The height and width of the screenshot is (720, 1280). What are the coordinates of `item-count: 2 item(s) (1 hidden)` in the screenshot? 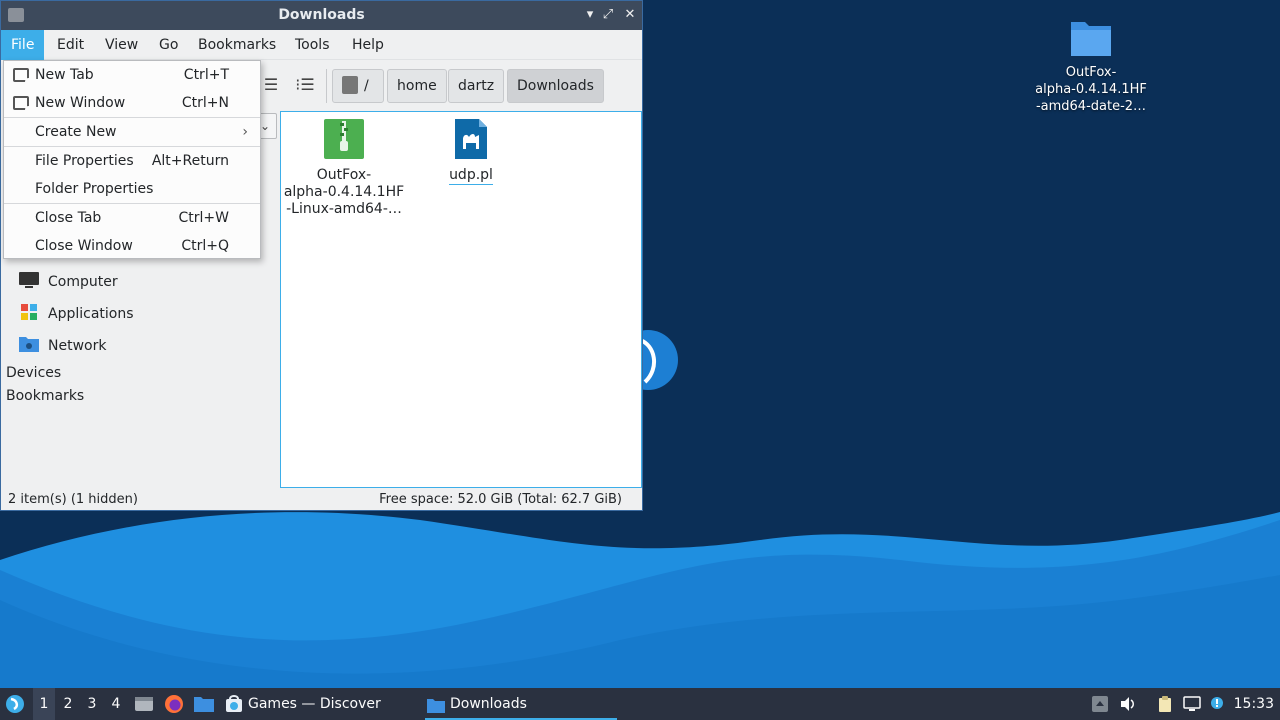 It's located at (73, 499).